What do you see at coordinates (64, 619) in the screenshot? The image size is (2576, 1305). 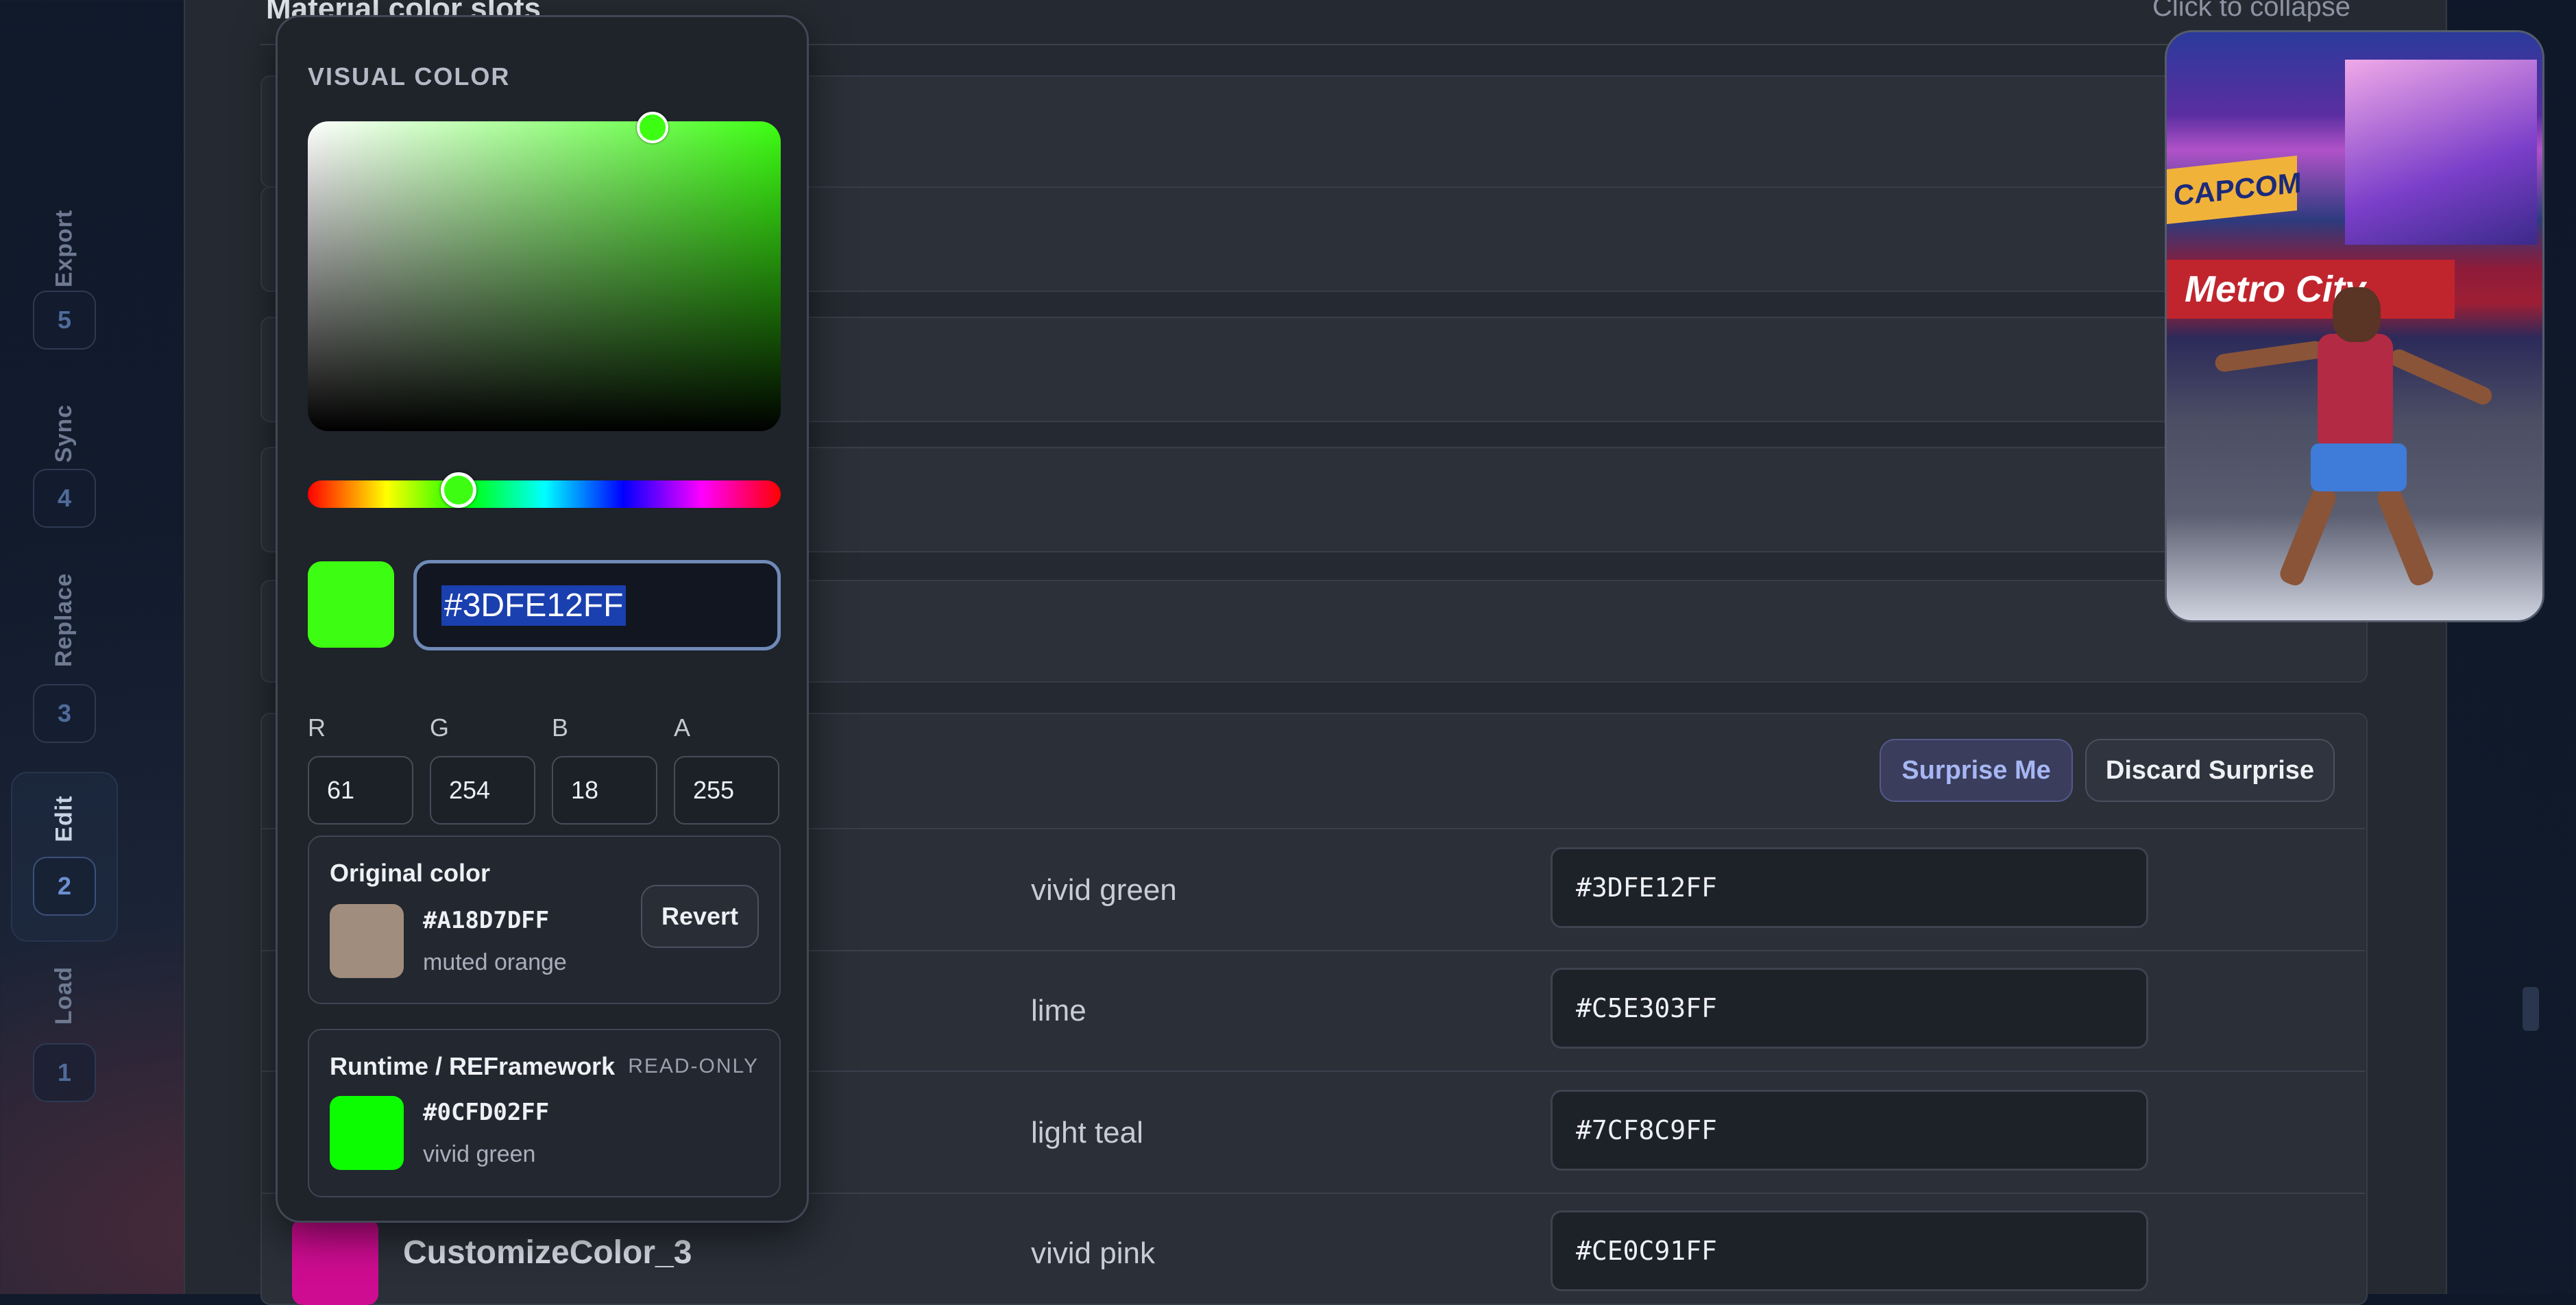 I see `step-replace-label: Replace` at bounding box center [64, 619].